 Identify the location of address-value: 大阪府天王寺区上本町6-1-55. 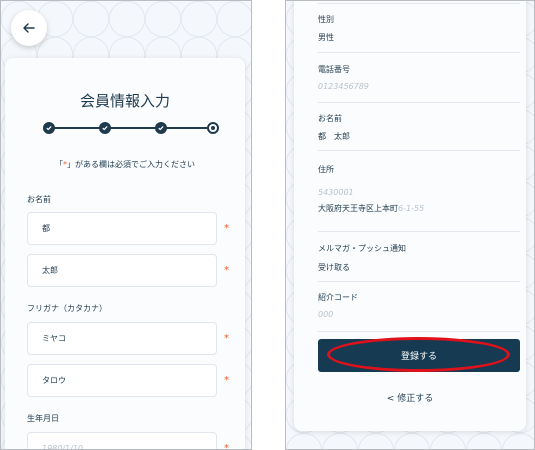
(371, 208).